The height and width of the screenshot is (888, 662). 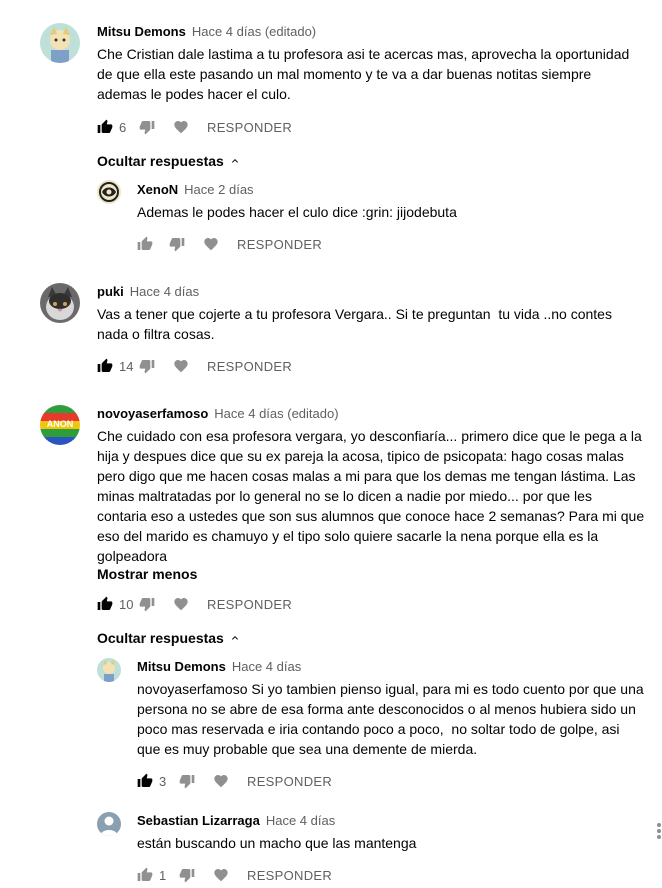 I want to click on like-count: 10, so click(x=126, y=604).